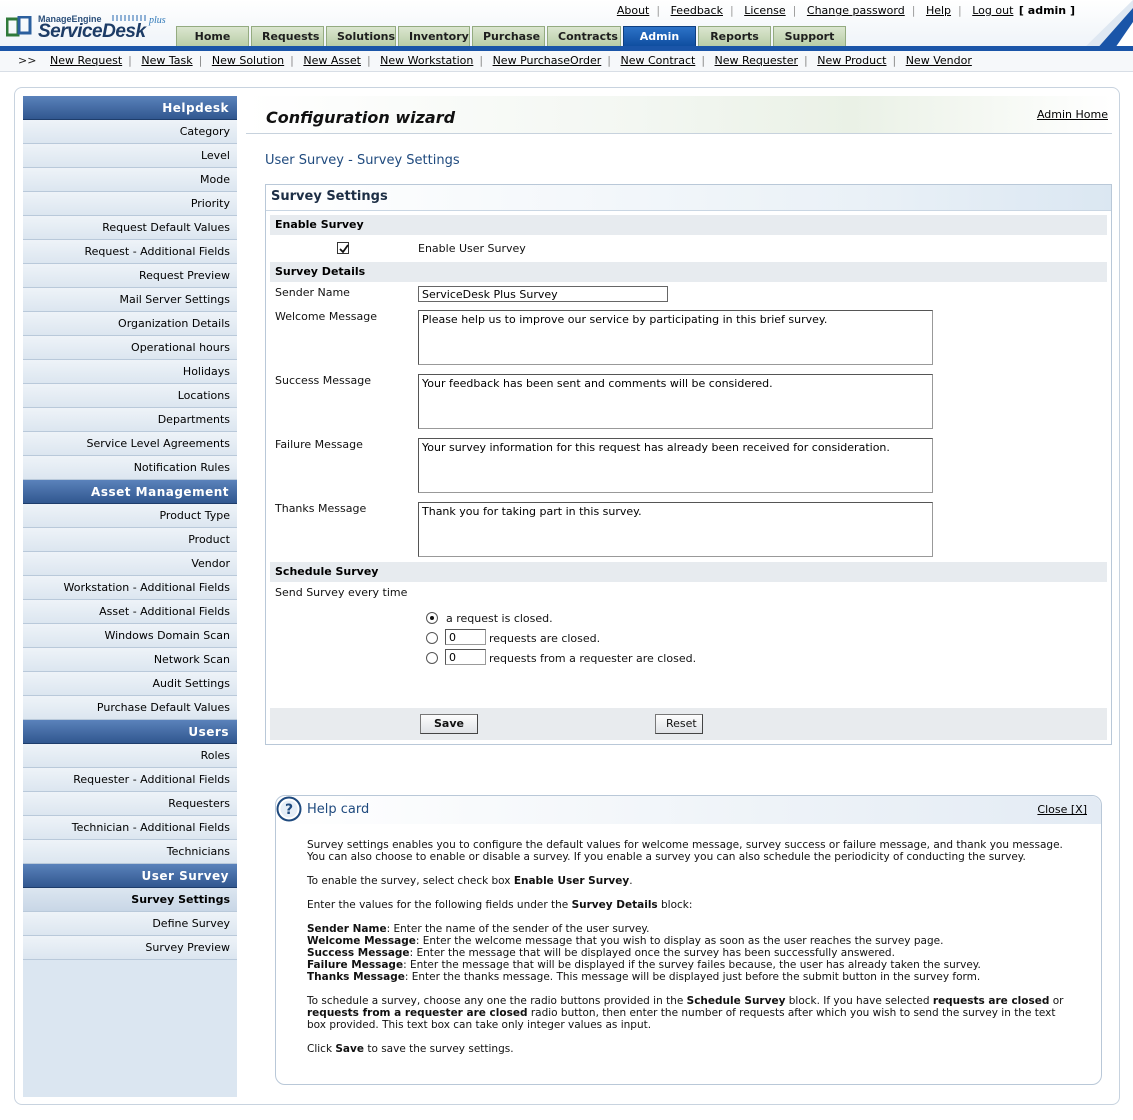  I want to click on sidebar-item-product: Product, so click(130, 540).